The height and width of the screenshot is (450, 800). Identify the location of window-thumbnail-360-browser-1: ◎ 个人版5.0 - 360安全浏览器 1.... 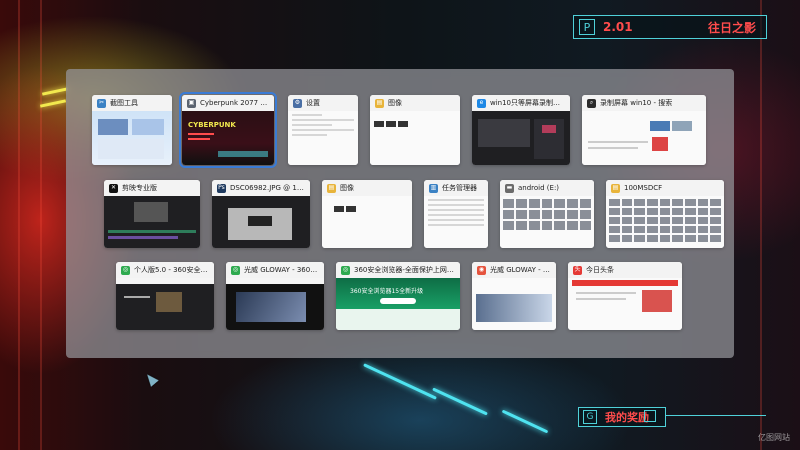
(165, 296).